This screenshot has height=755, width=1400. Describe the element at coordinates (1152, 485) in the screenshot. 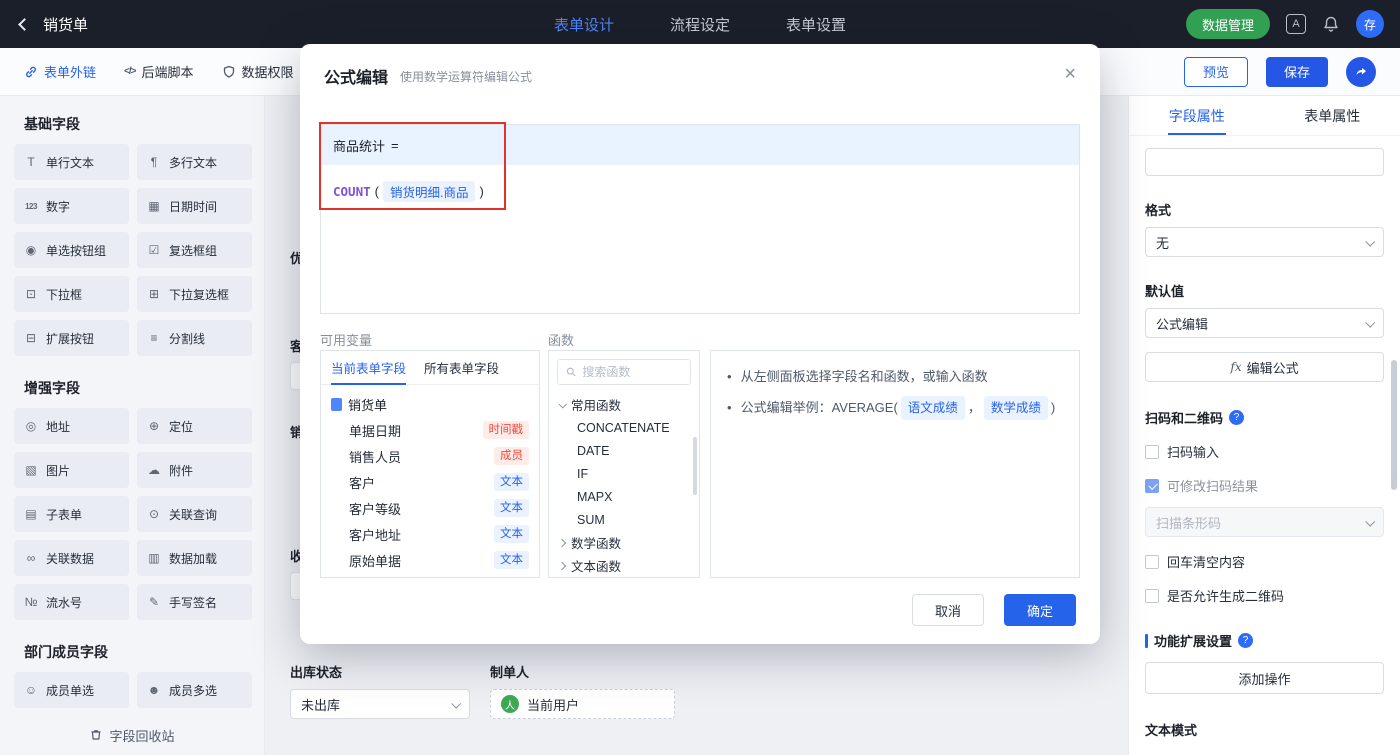

I see `checkbox-checked-icon` at that location.